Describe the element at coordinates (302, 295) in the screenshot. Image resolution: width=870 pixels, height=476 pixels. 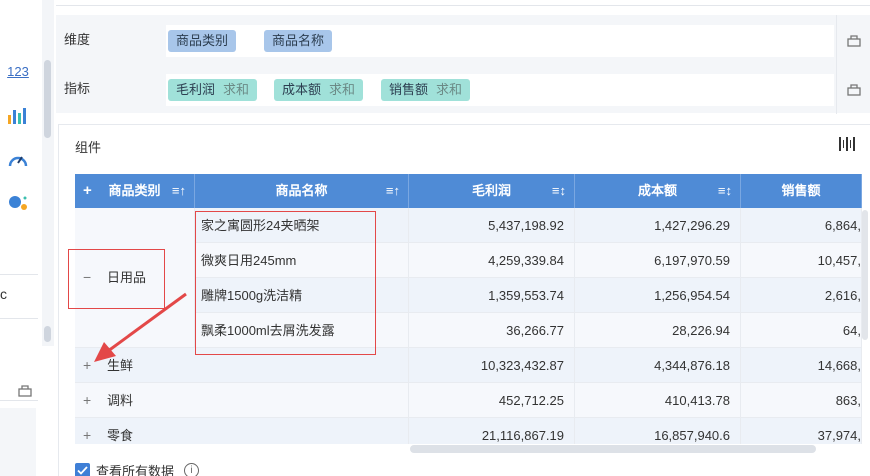
I see `product-name-cell: 雕牌1500g洗洁精` at that location.